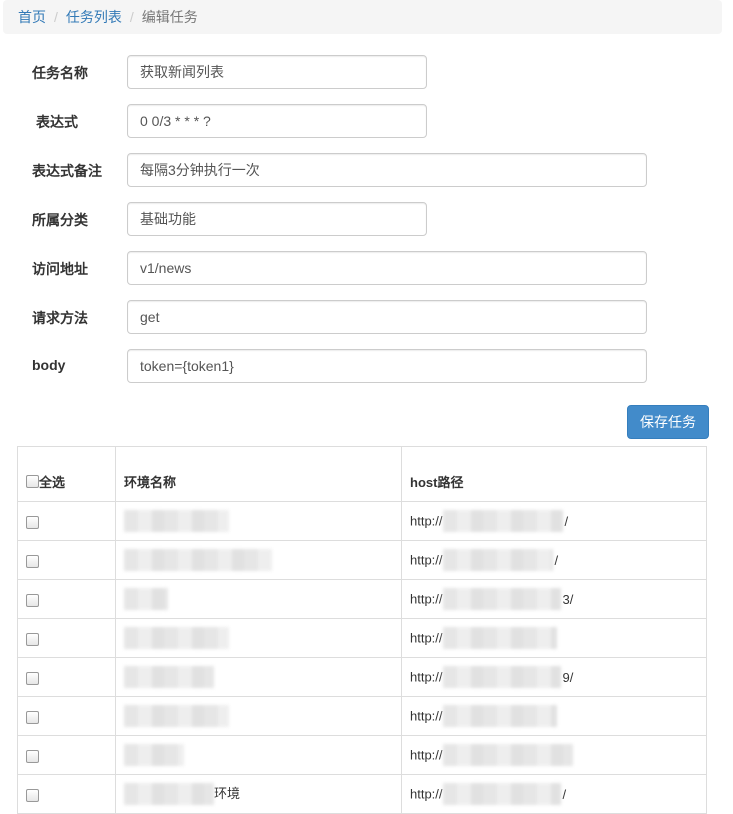  I want to click on body-label: body, so click(49, 365).